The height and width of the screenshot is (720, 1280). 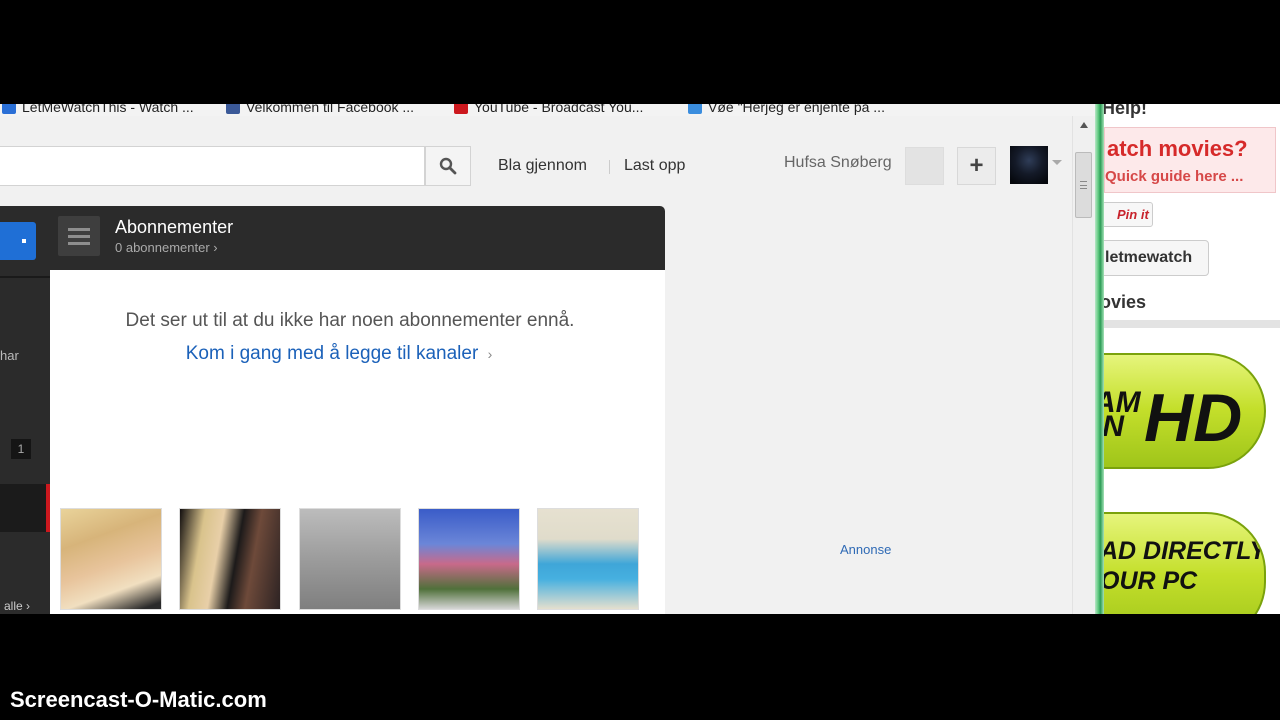 I want to click on avatar, so click(x=1029, y=165).